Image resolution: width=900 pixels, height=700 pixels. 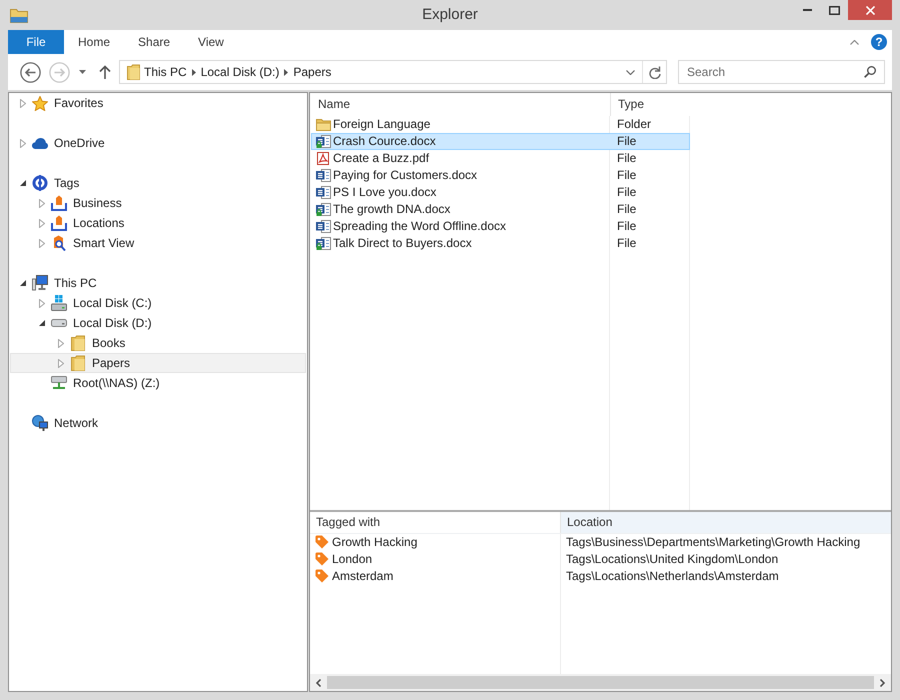 What do you see at coordinates (650, 104) in the screenshot?
I see `column-header: Type` at bounding box center [650, 104].